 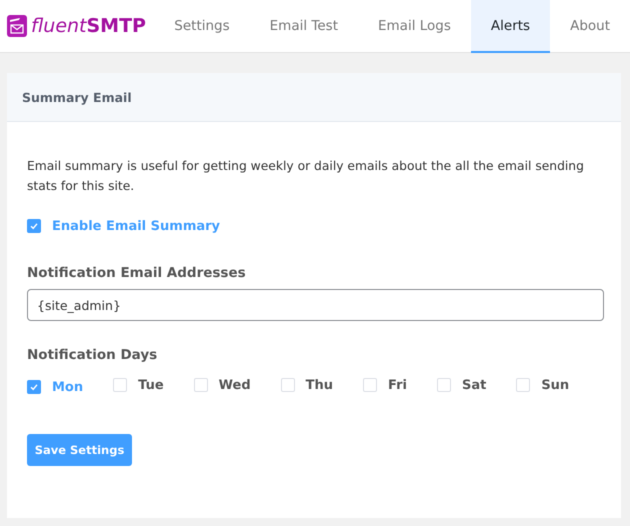 What do you see at coordinates (320, 385) in the screenshot?
I see `day-label: Thu` at bounding box center [320, 385].